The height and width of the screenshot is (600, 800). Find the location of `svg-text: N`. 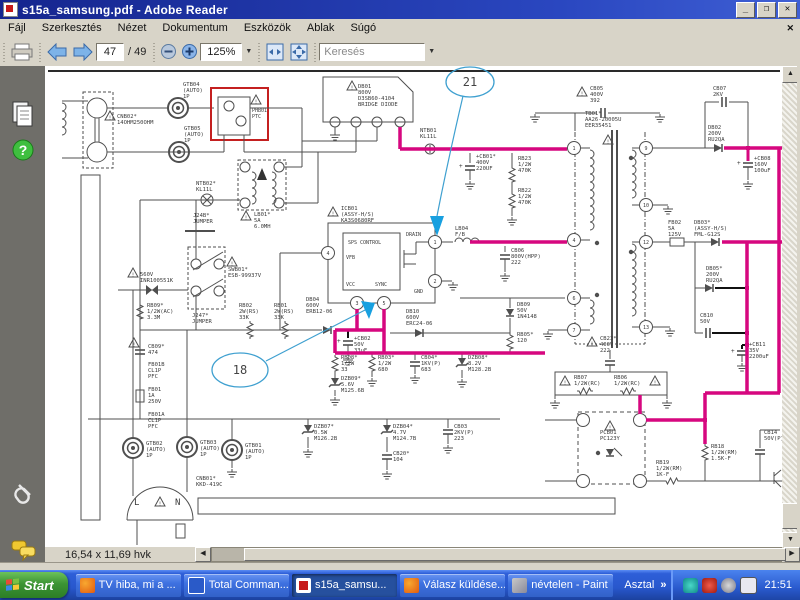

svg-text: N is located at coordinates (177, 503).